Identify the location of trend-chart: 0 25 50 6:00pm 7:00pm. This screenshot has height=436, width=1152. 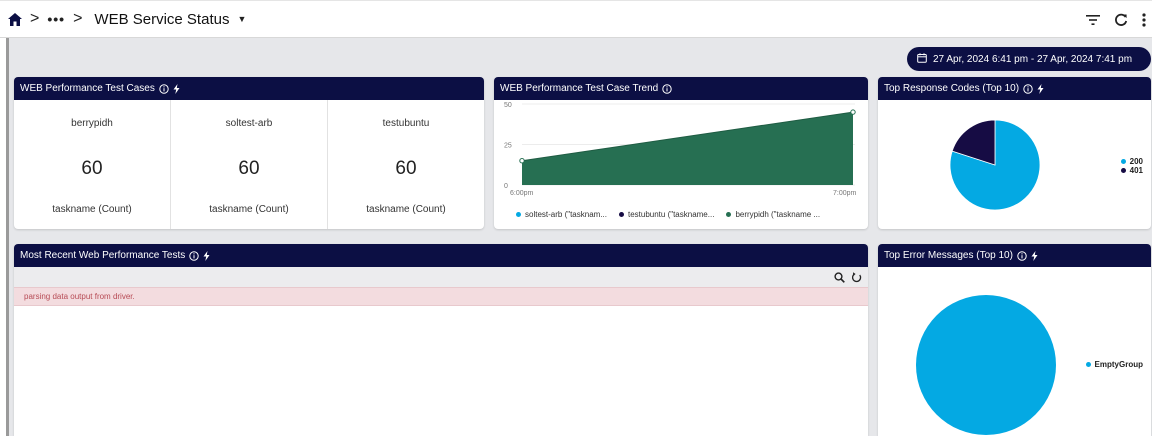
(680, 149).